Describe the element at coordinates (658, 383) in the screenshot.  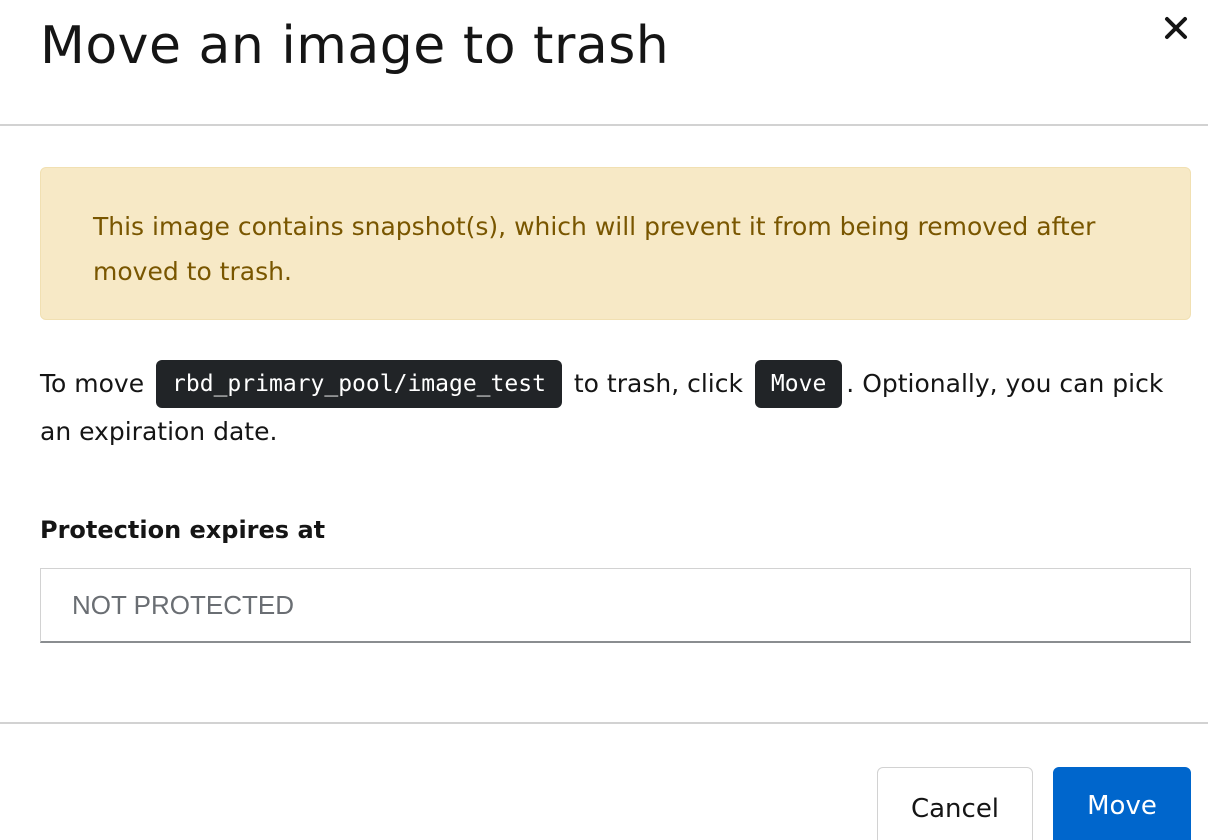
I see `instructions-text-middle: to trash, click` at that location.